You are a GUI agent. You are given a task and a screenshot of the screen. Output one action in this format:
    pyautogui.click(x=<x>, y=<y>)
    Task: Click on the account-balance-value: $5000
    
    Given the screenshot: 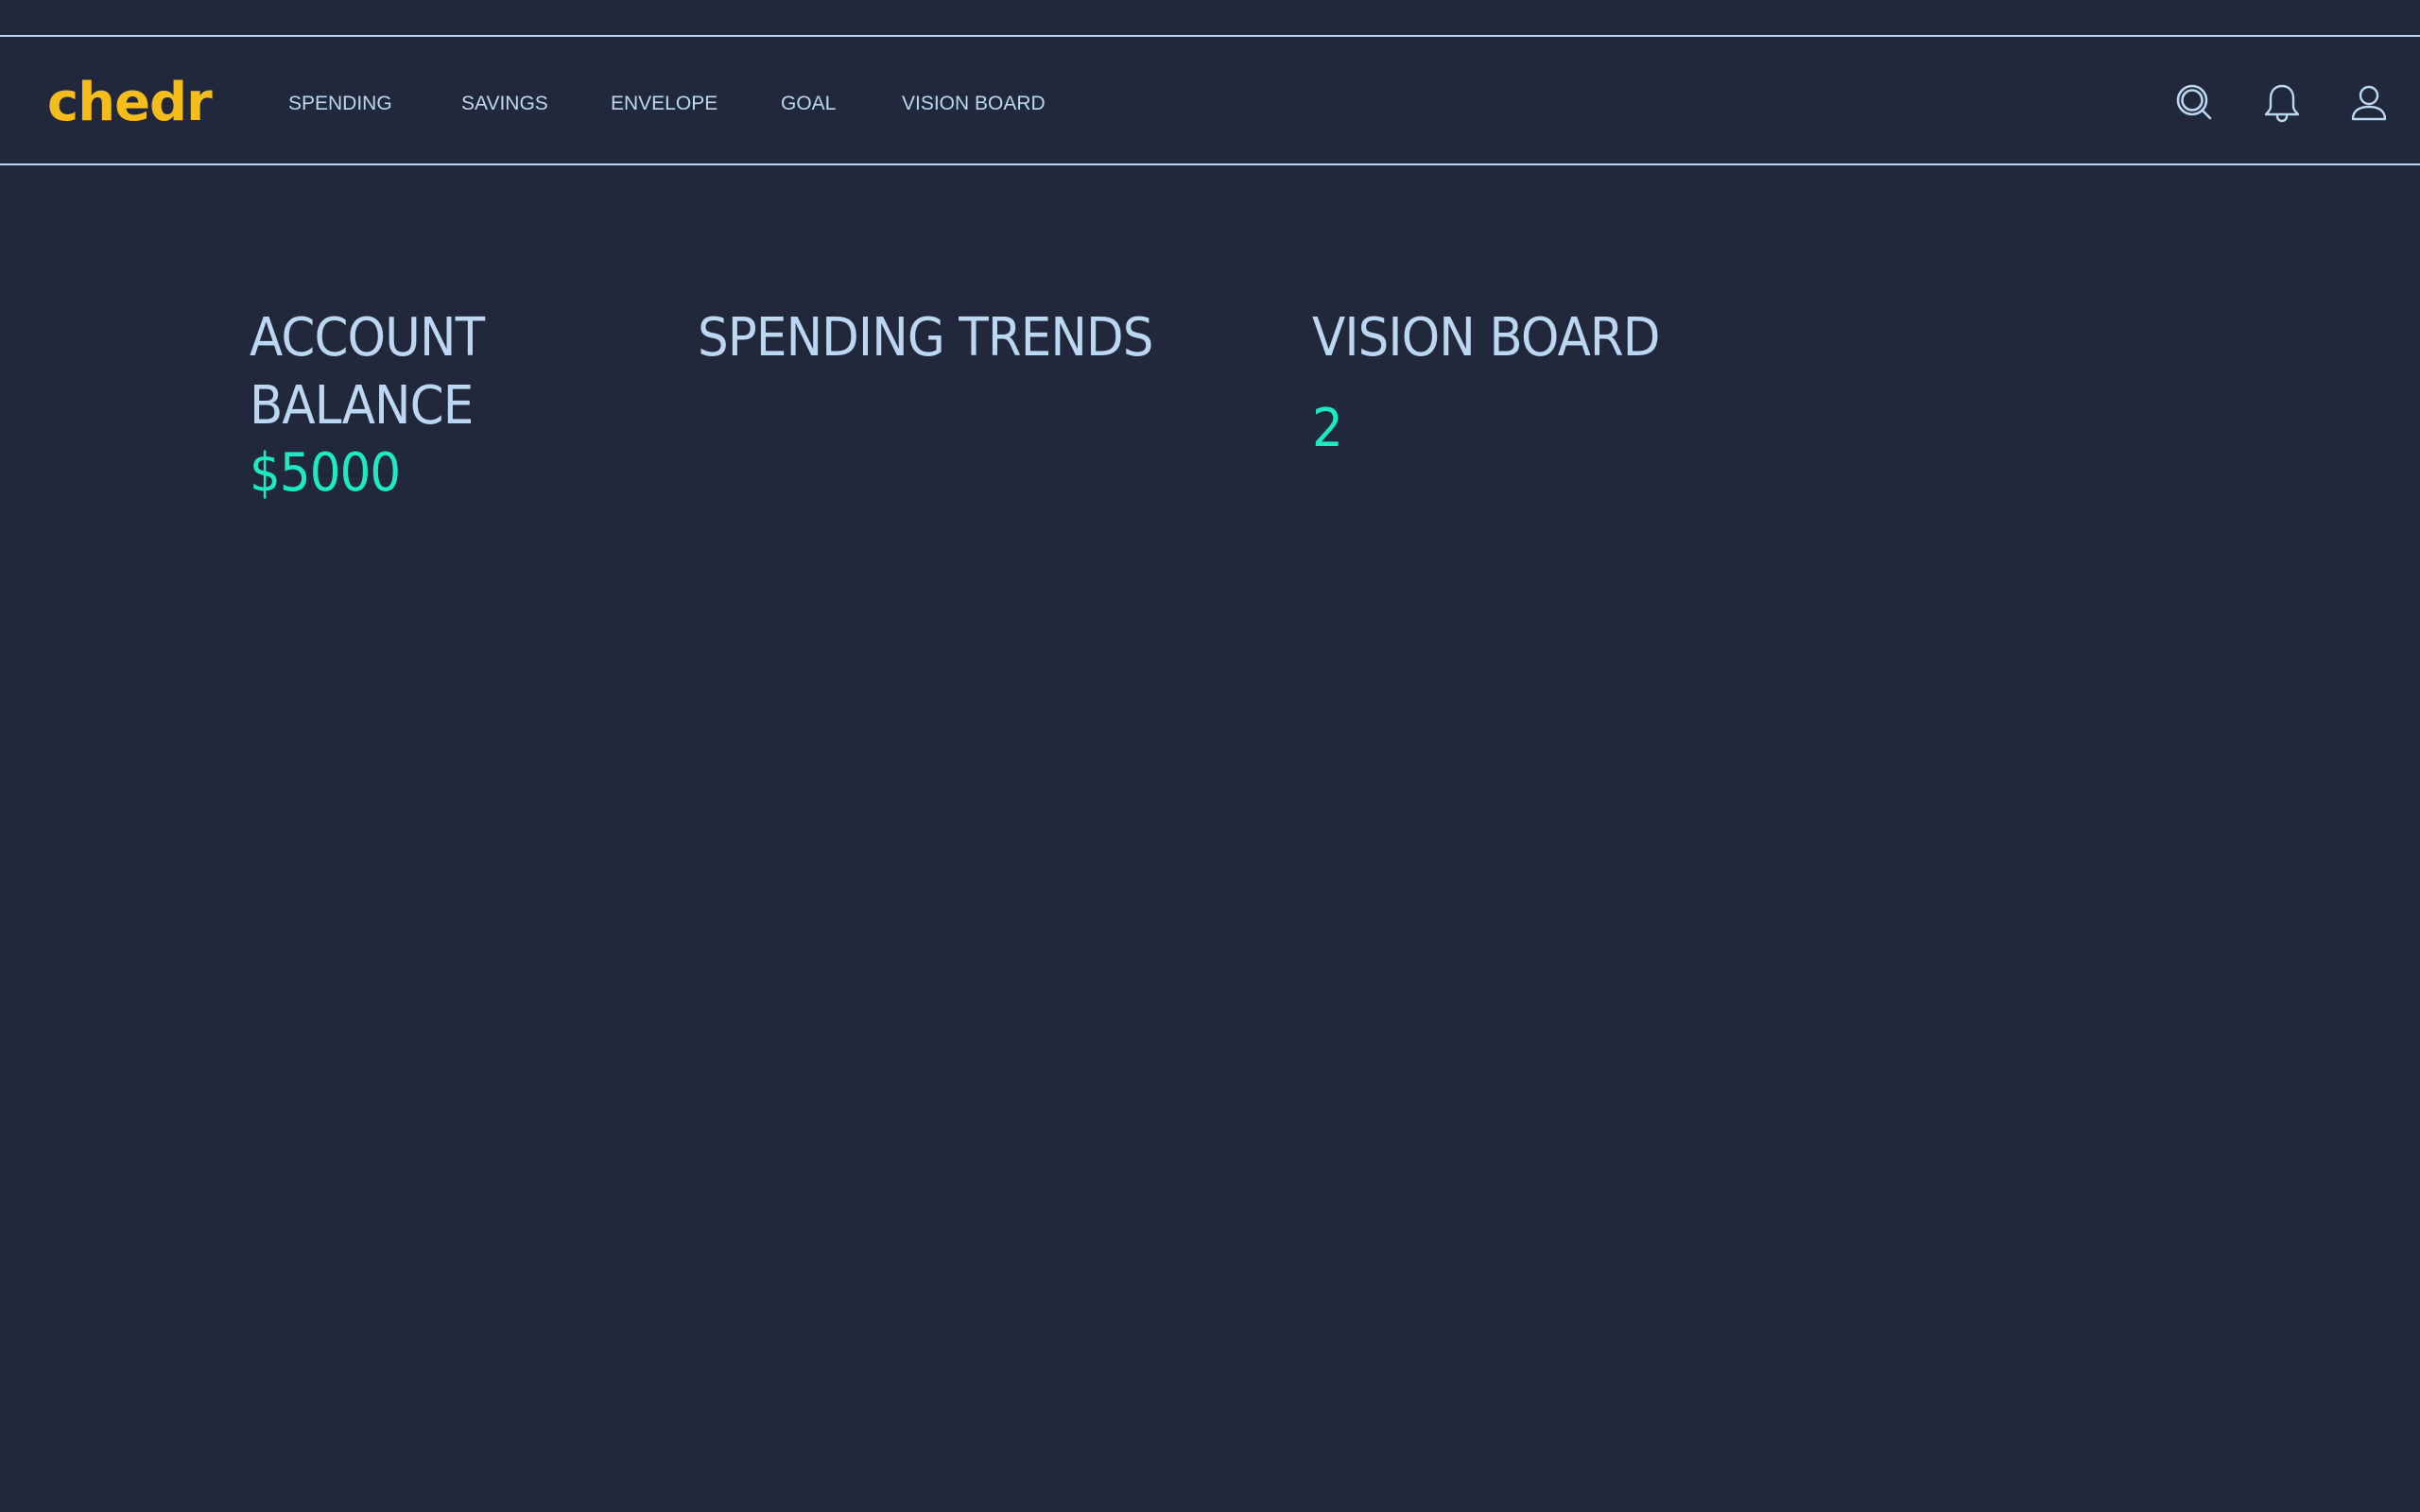 What is the action you would take?
    pyautogui.click(x=325, y=473)
    